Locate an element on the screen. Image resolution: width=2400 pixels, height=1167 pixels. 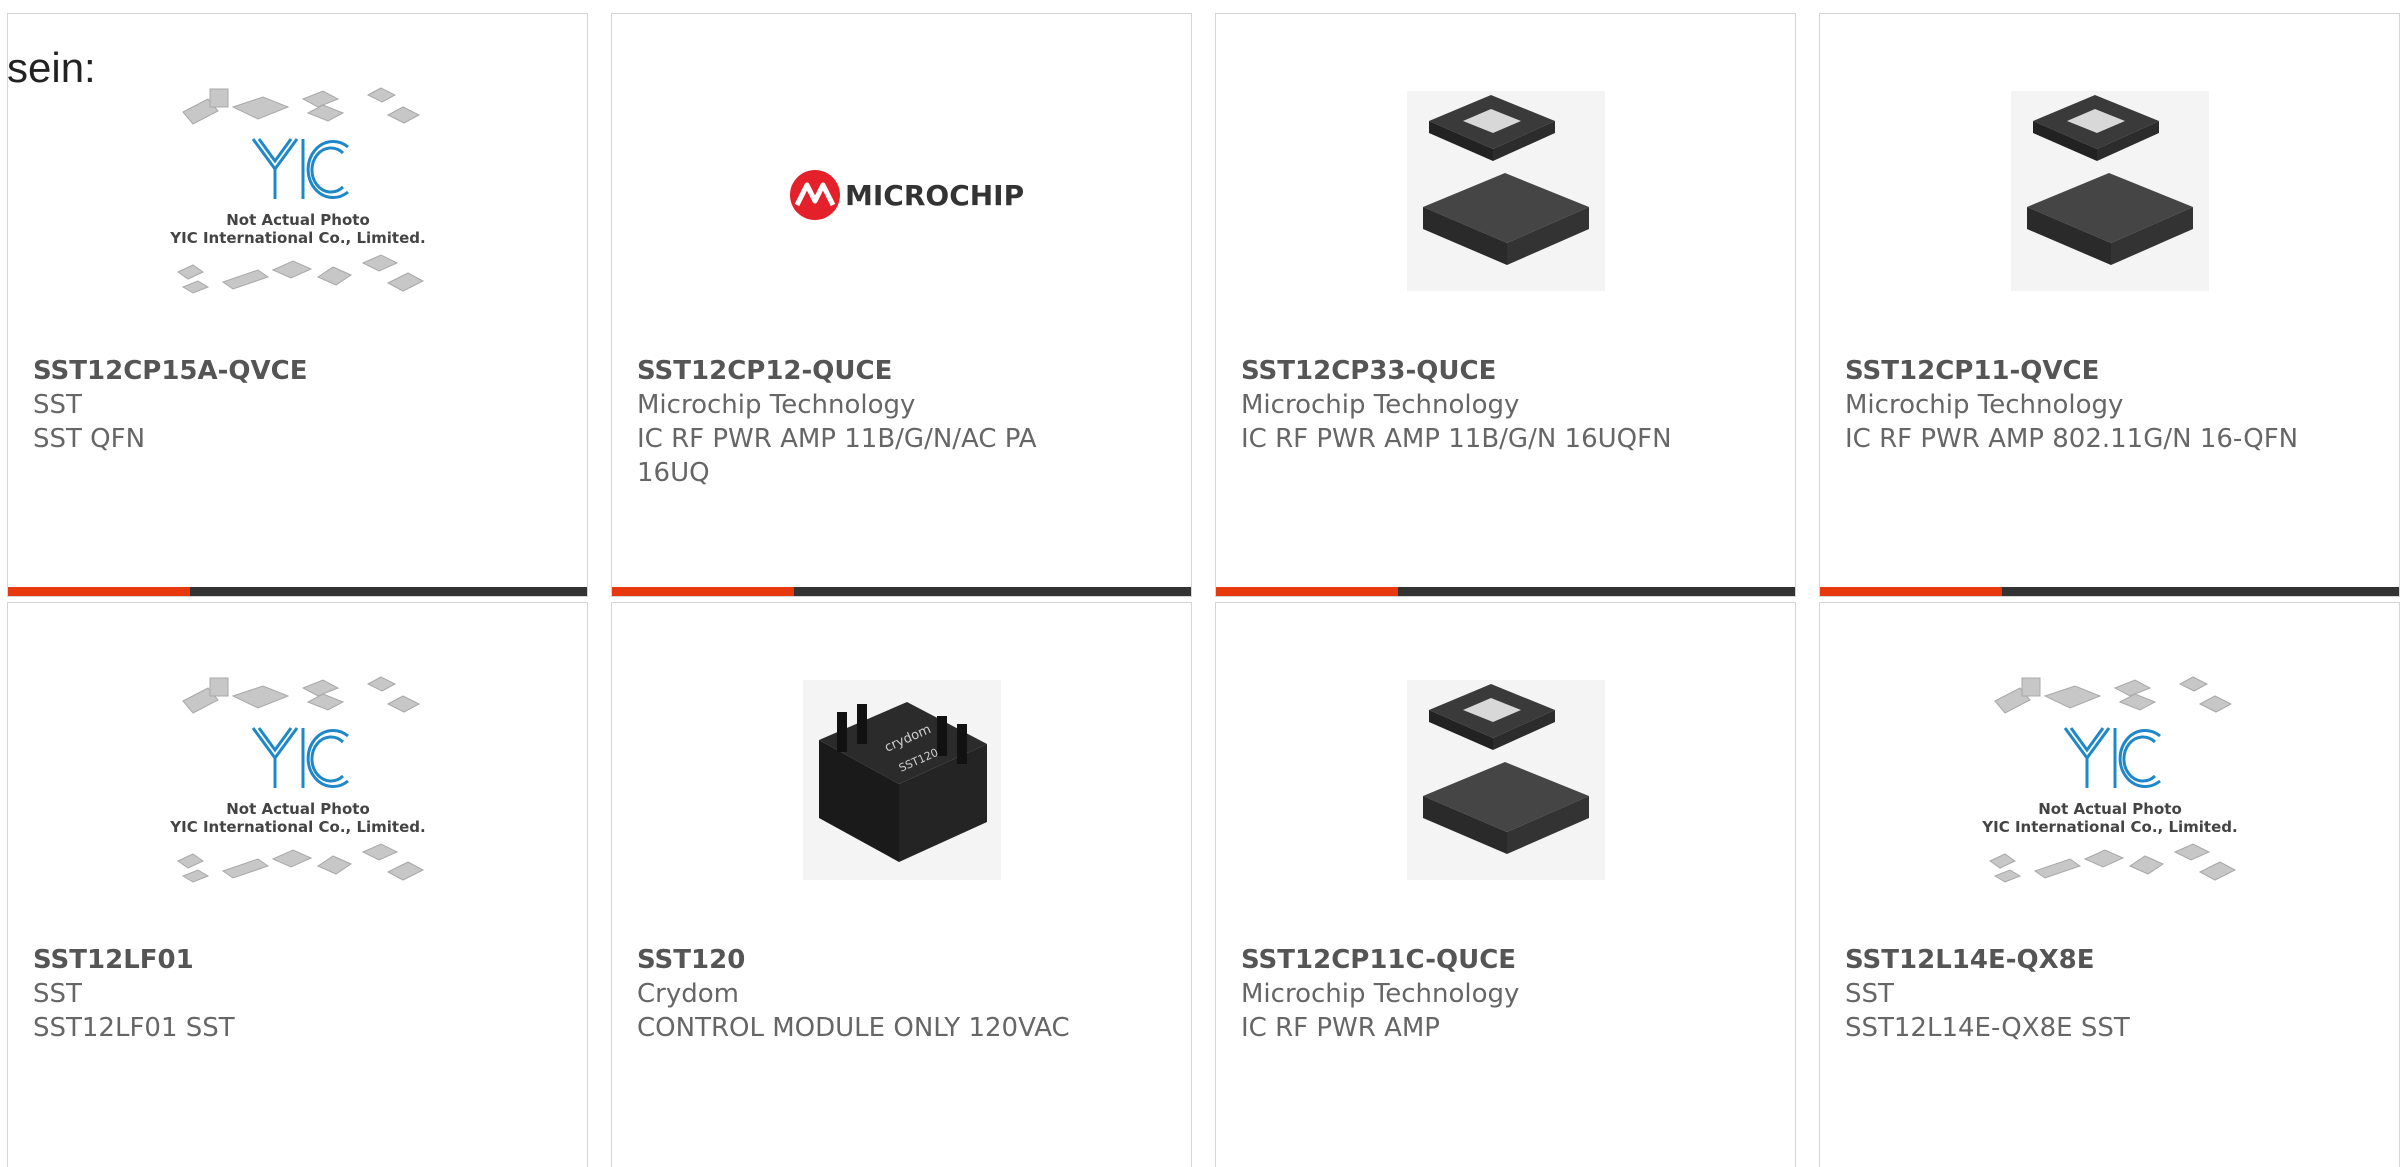
microchip-logo-text: MICROCHIP is located at coordinates (934, 195).